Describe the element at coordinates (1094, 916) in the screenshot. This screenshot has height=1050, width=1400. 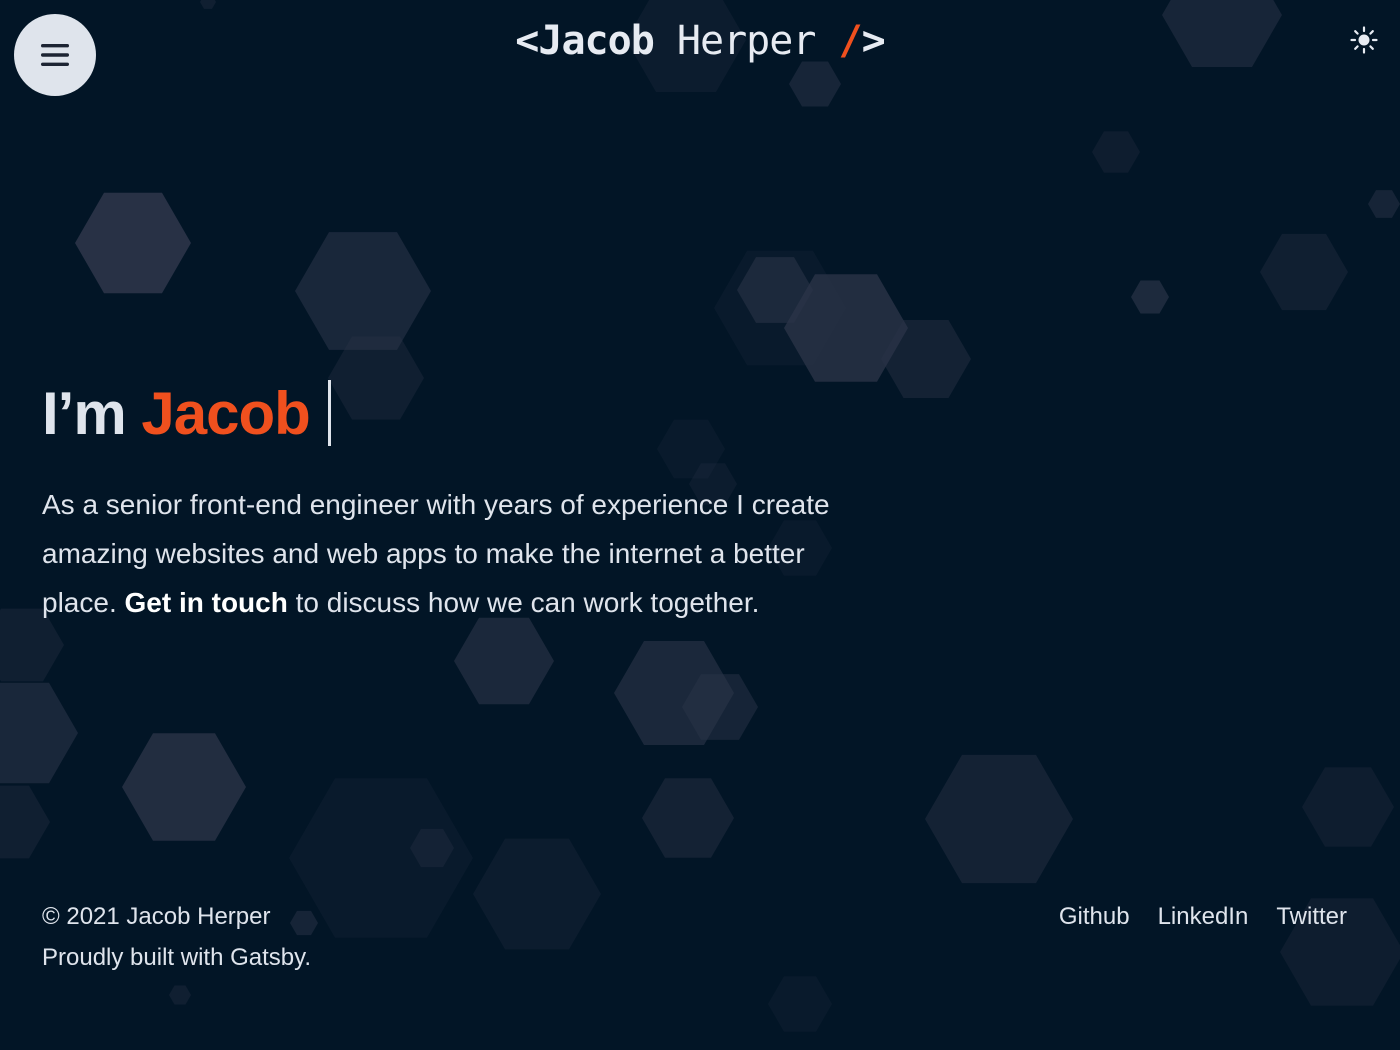
I see `github-link: Github` at that location.